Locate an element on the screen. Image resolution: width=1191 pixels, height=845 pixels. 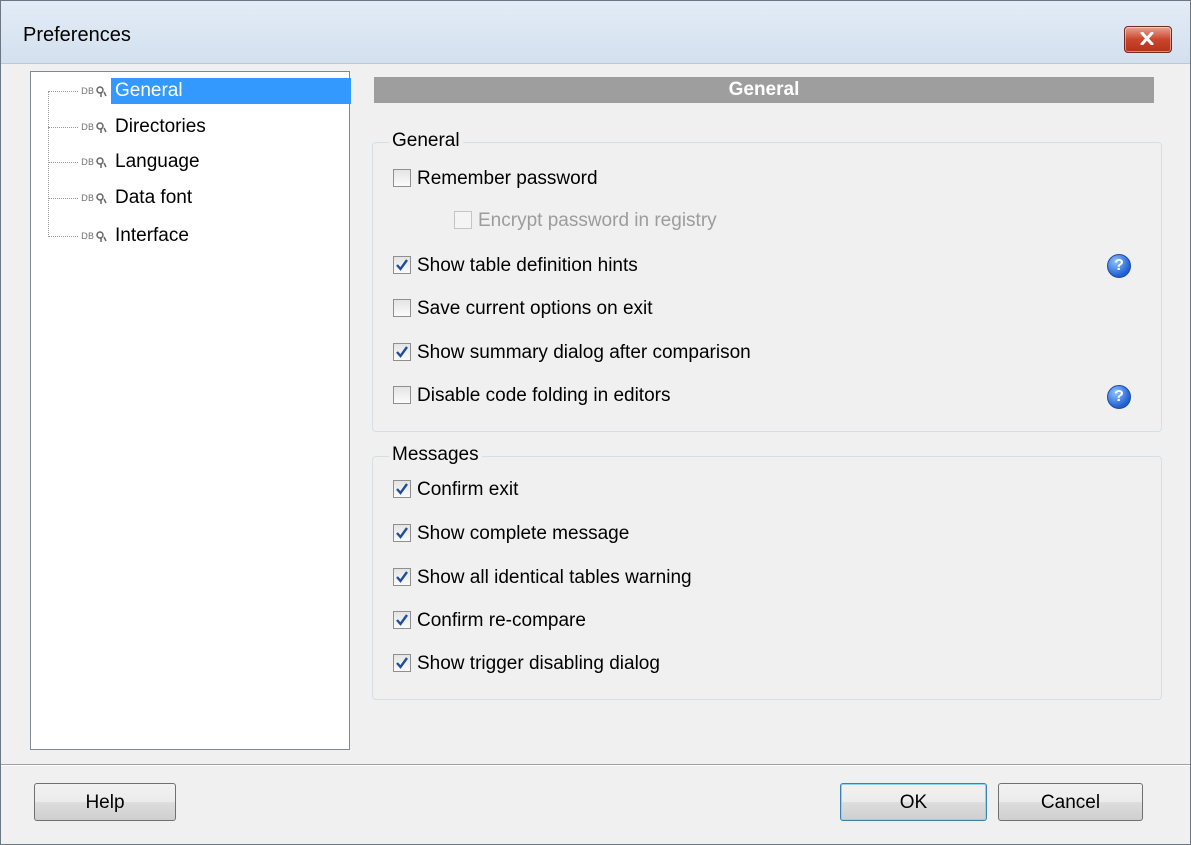
checkbox-label: Disable code folding in editors is located at coordinates (544, 395).